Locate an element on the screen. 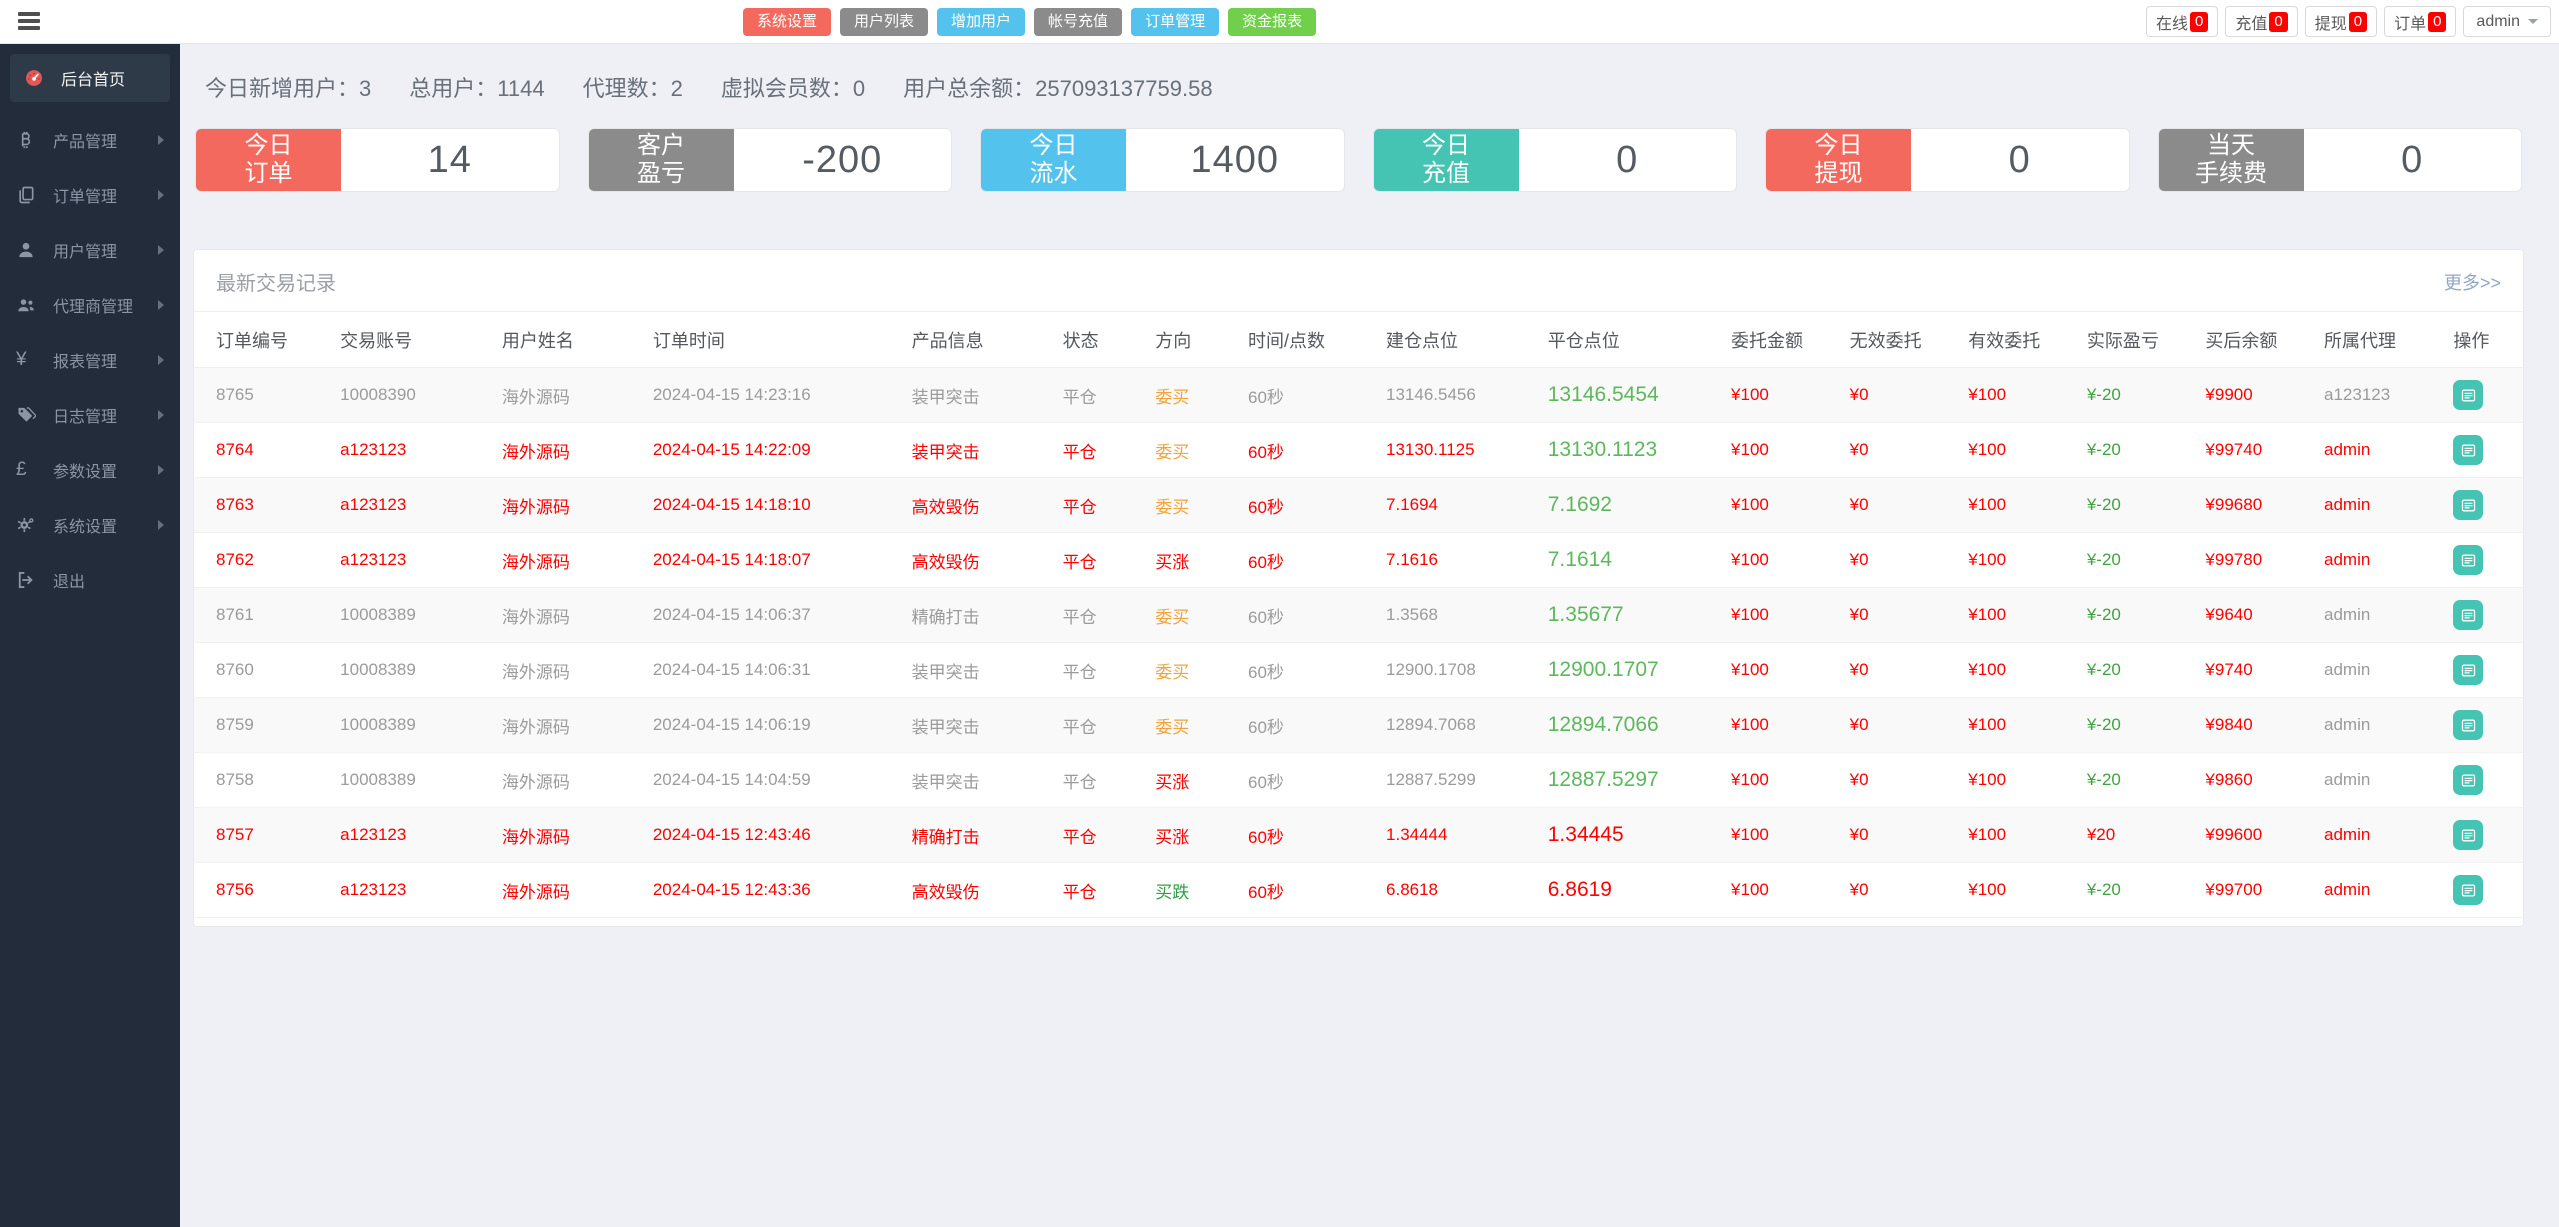 Image resolution: width=2559 pixels, height=1227 pixels. sidebar-item-代理商管理: 代理商管理 is located at coordinates (90, 304).